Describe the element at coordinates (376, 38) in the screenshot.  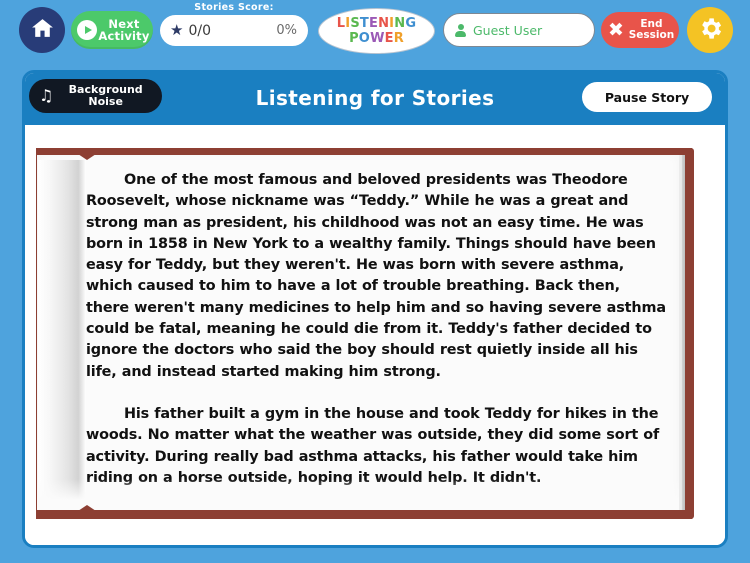
I see `app-logo-line2: POWER` at that location.